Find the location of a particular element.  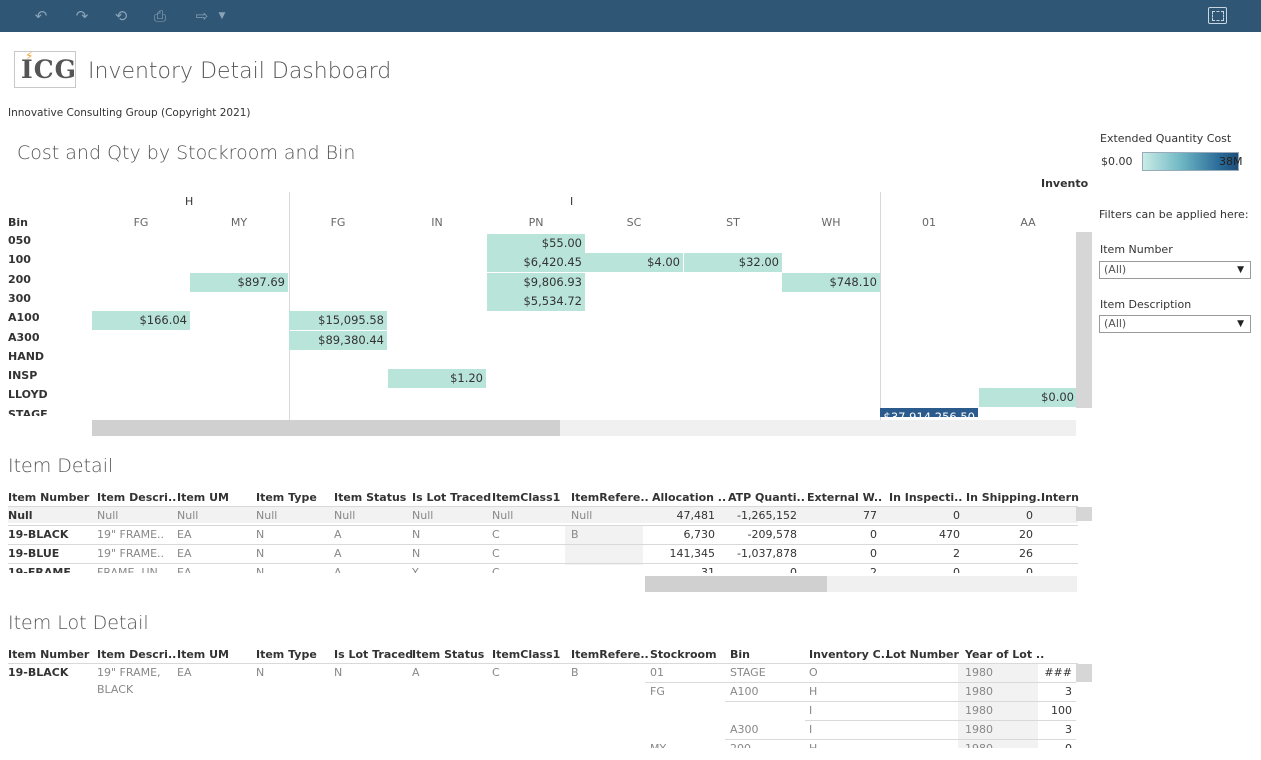

item-description-dropdown: (All) ▼ is located at coordinates (1175, 324).